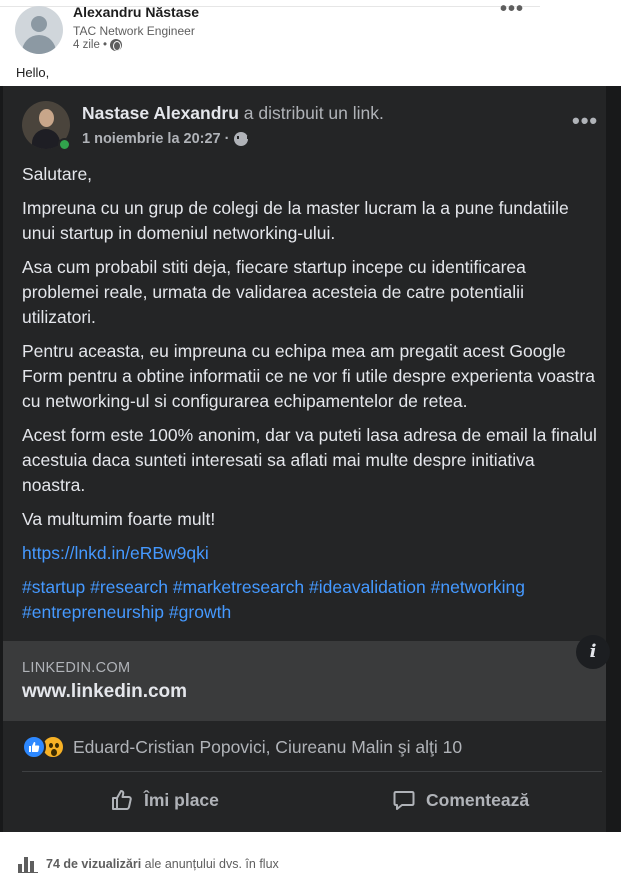 This screenshot has height=878, width=621. What do you see at coordinates (211, 864) in the screenshot?
I see `views-text: ale anunțului dvs. în flux` at bounding box center [211, 864].